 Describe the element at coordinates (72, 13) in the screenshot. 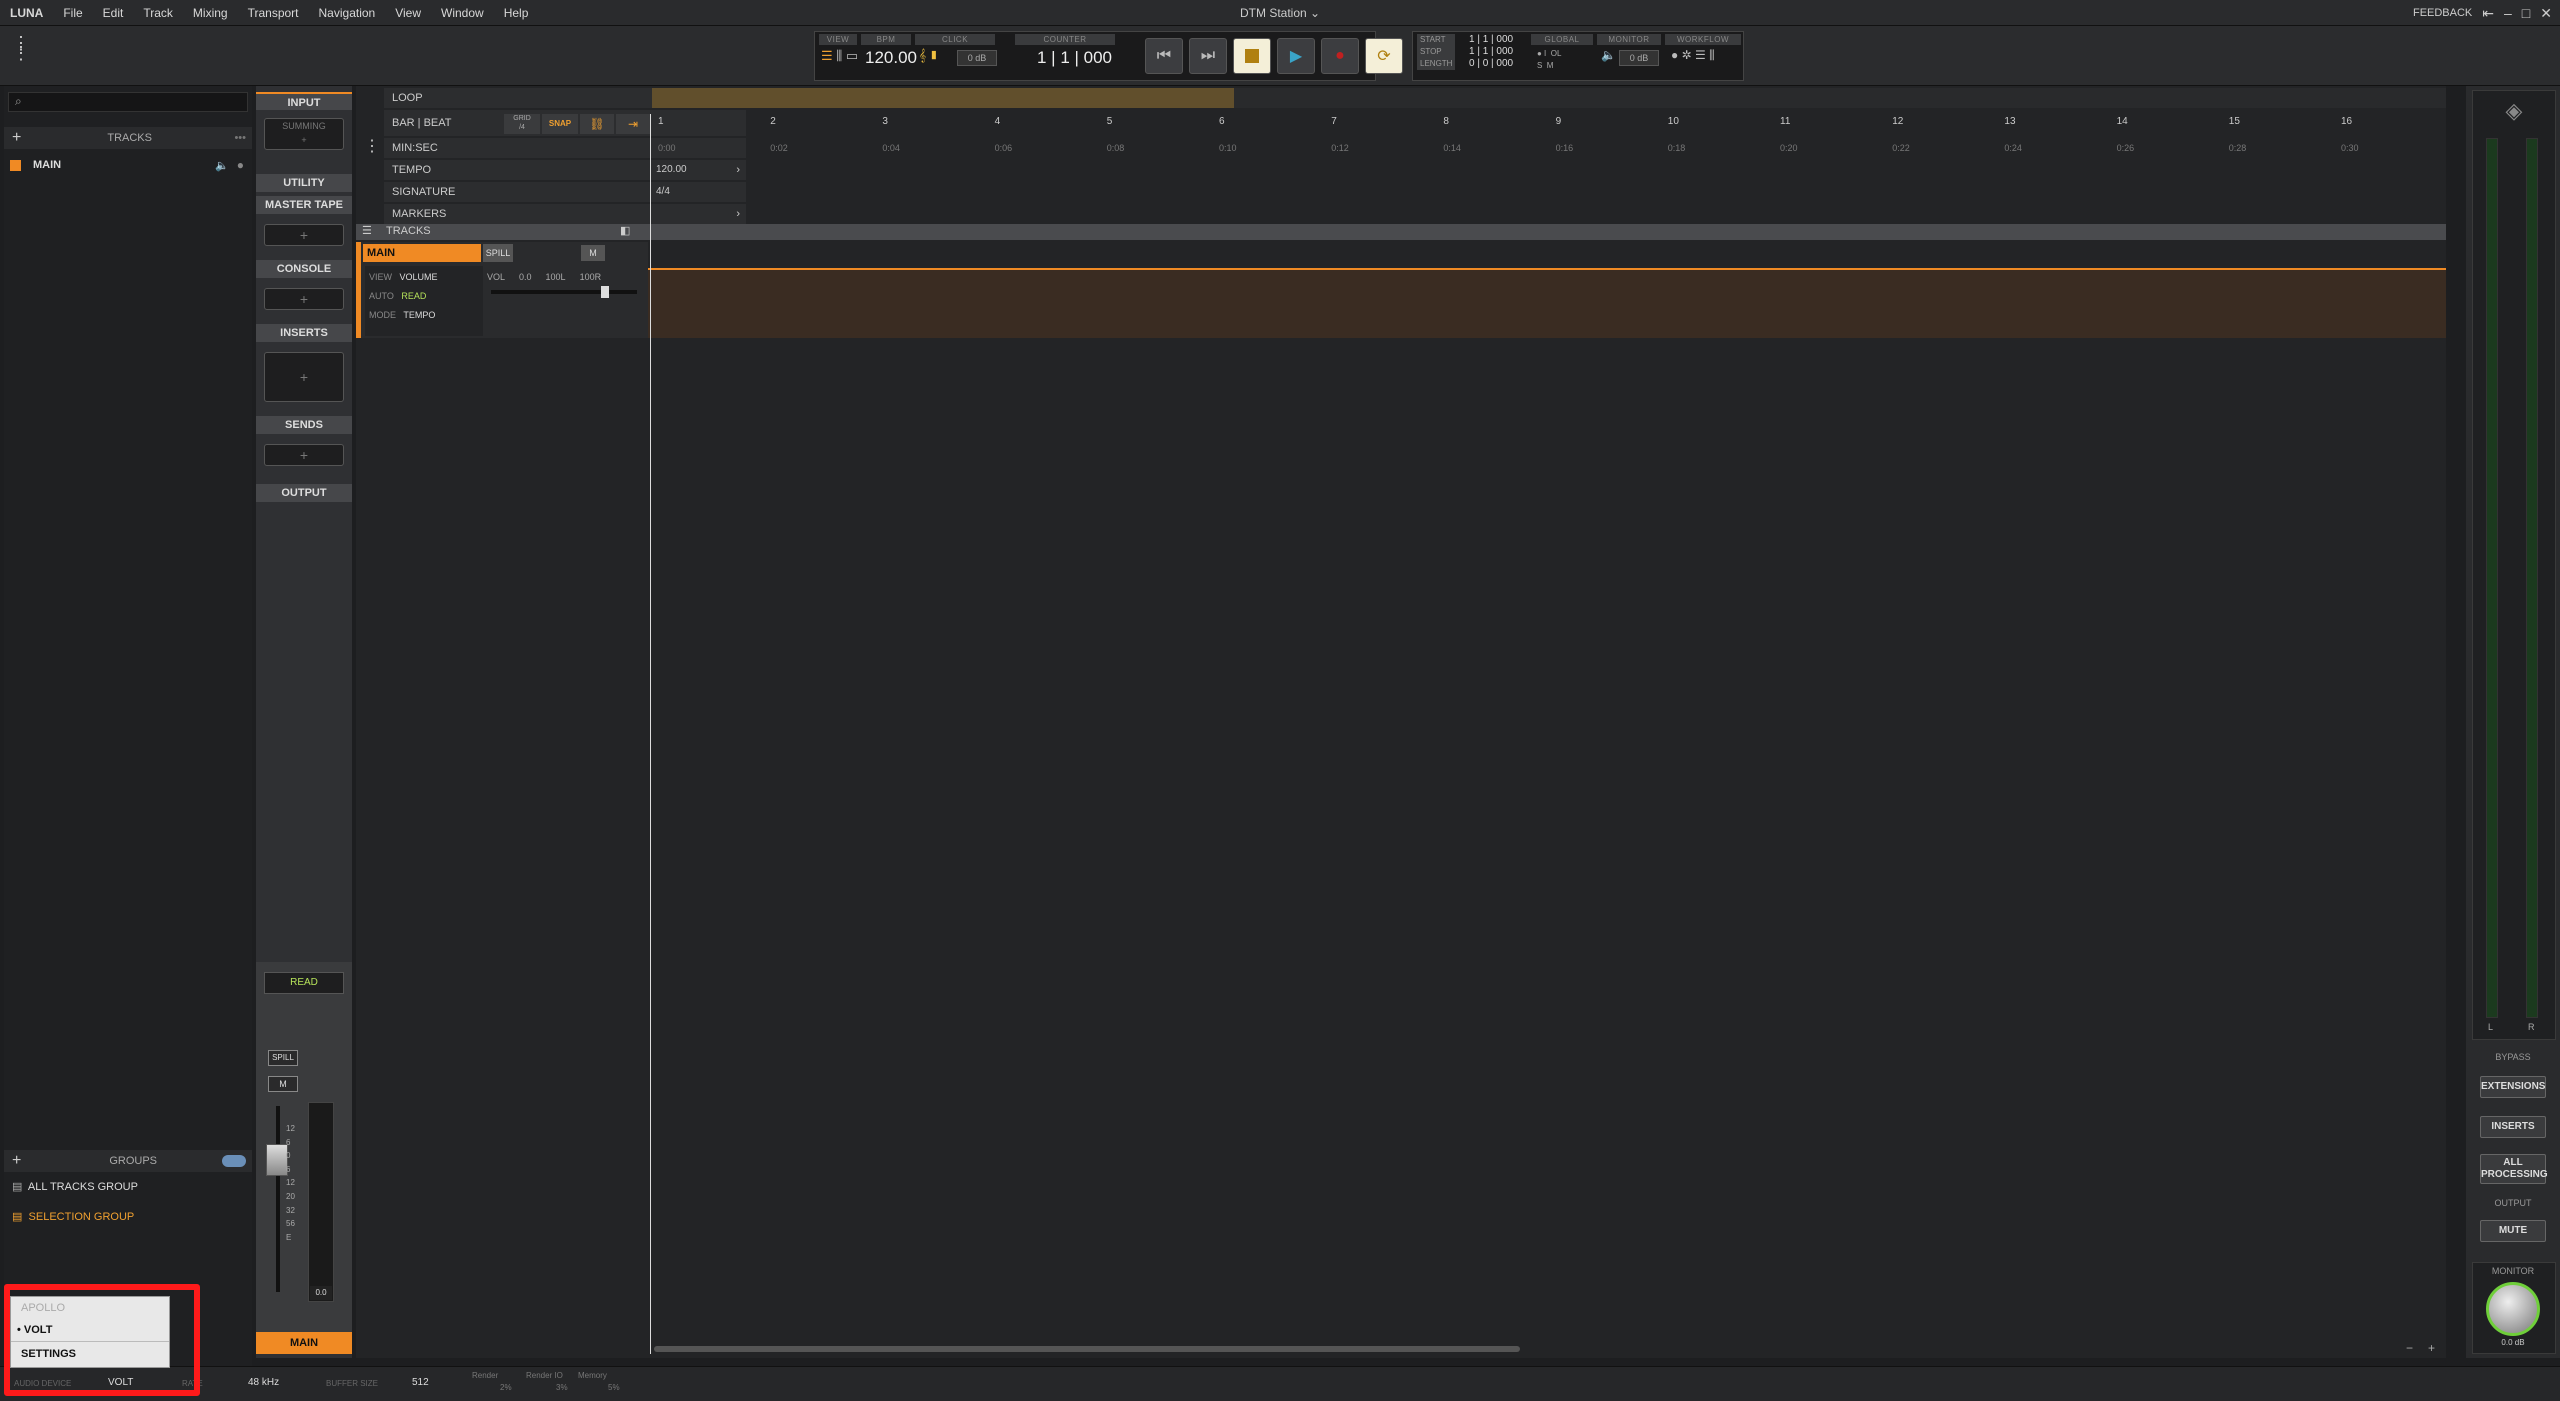

I see `menu-file: File` at that location.